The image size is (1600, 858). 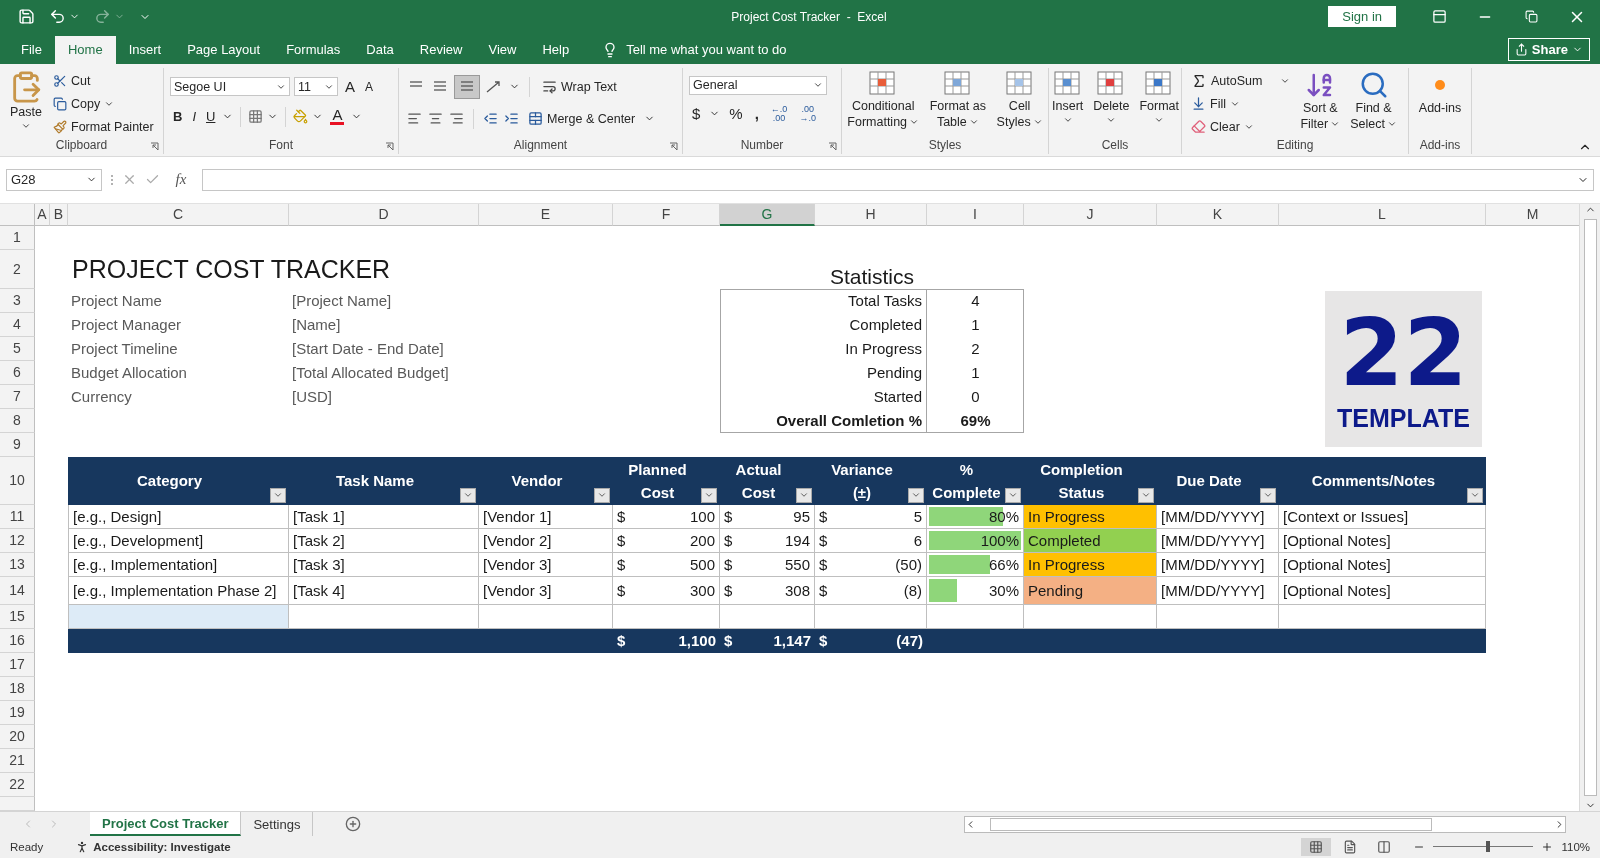 I want to click on fill-color-icon, so click(x=301, y=117).